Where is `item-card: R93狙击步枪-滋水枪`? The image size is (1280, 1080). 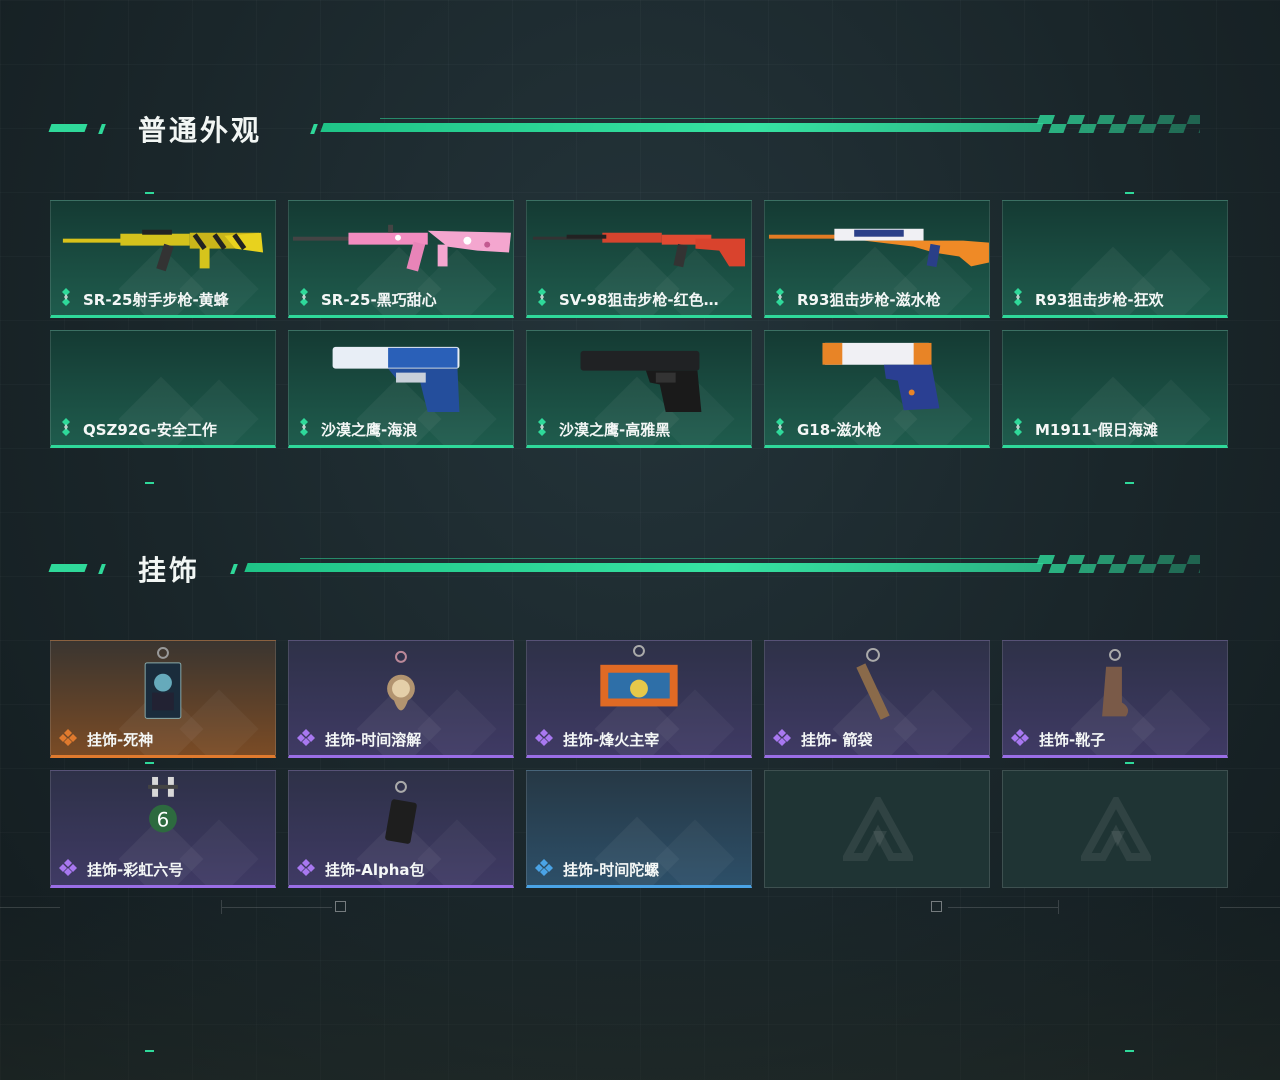 item-card: R93狙击步枪-滋水枪 is located at coordinates (877, 259).